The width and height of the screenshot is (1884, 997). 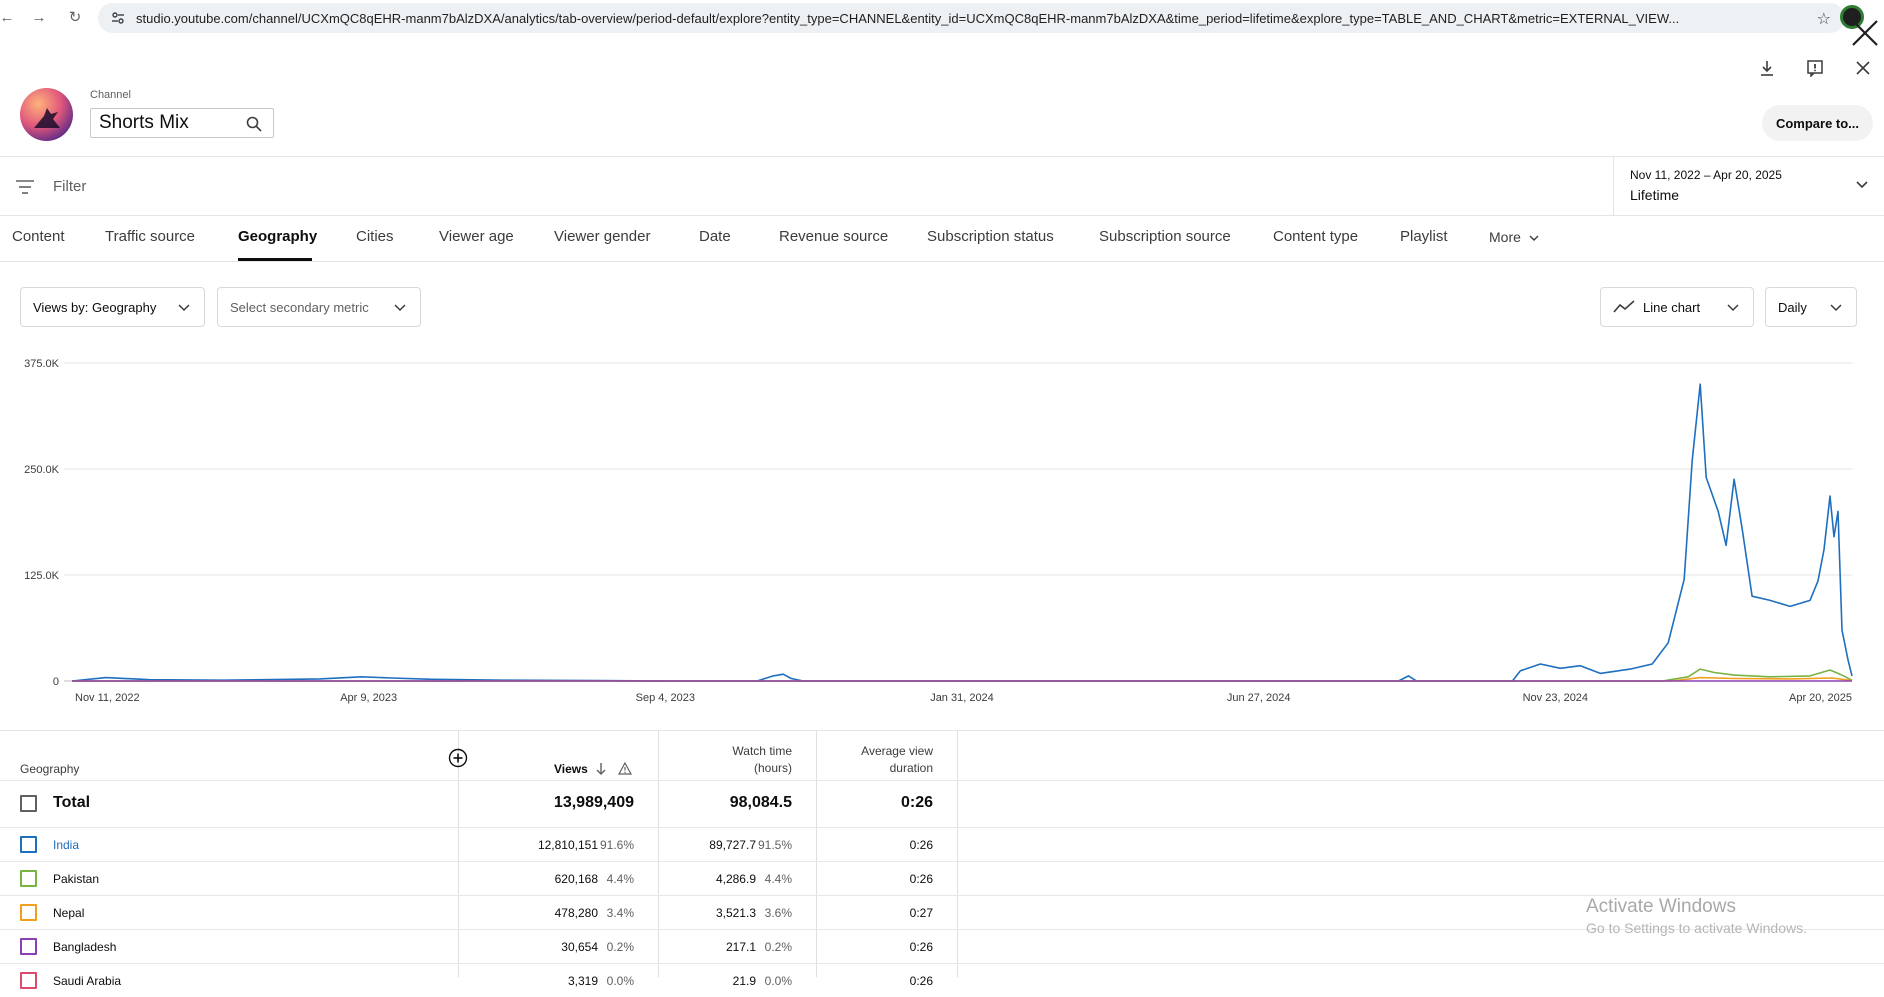 I want to click on geography-name: Saudi Arabia, so click(x=87, y=981).